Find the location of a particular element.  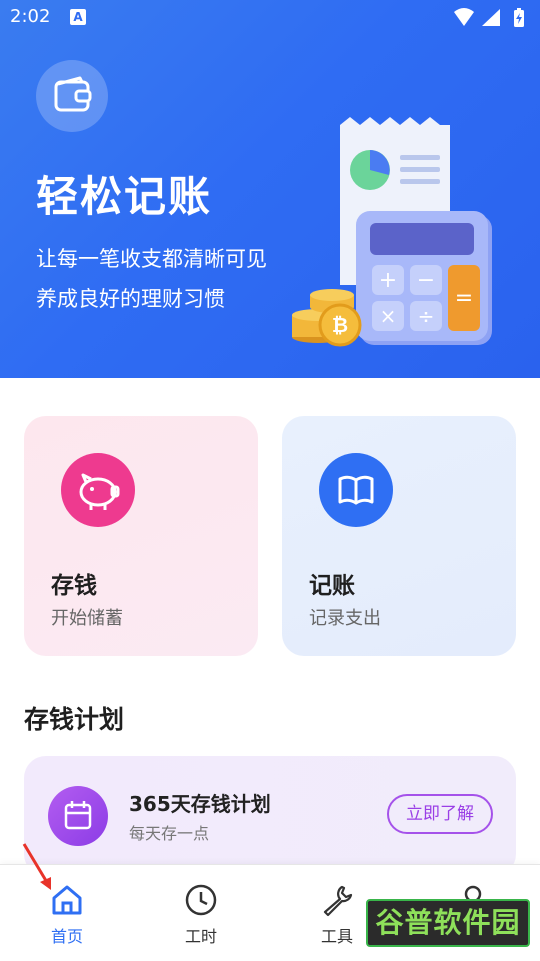

record-card-subtitle: 记录支出 is located at coordinates (345, 618).